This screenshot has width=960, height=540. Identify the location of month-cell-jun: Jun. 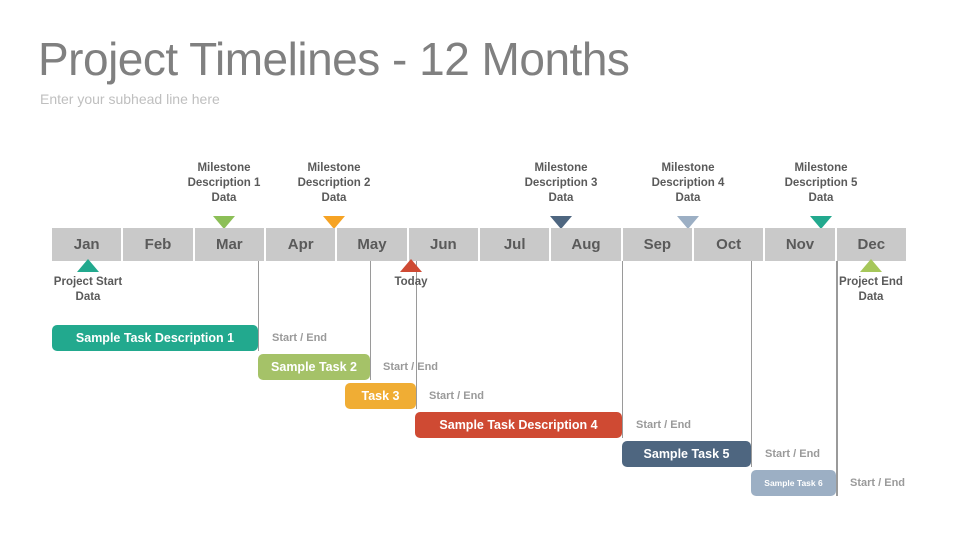
(443, 244).